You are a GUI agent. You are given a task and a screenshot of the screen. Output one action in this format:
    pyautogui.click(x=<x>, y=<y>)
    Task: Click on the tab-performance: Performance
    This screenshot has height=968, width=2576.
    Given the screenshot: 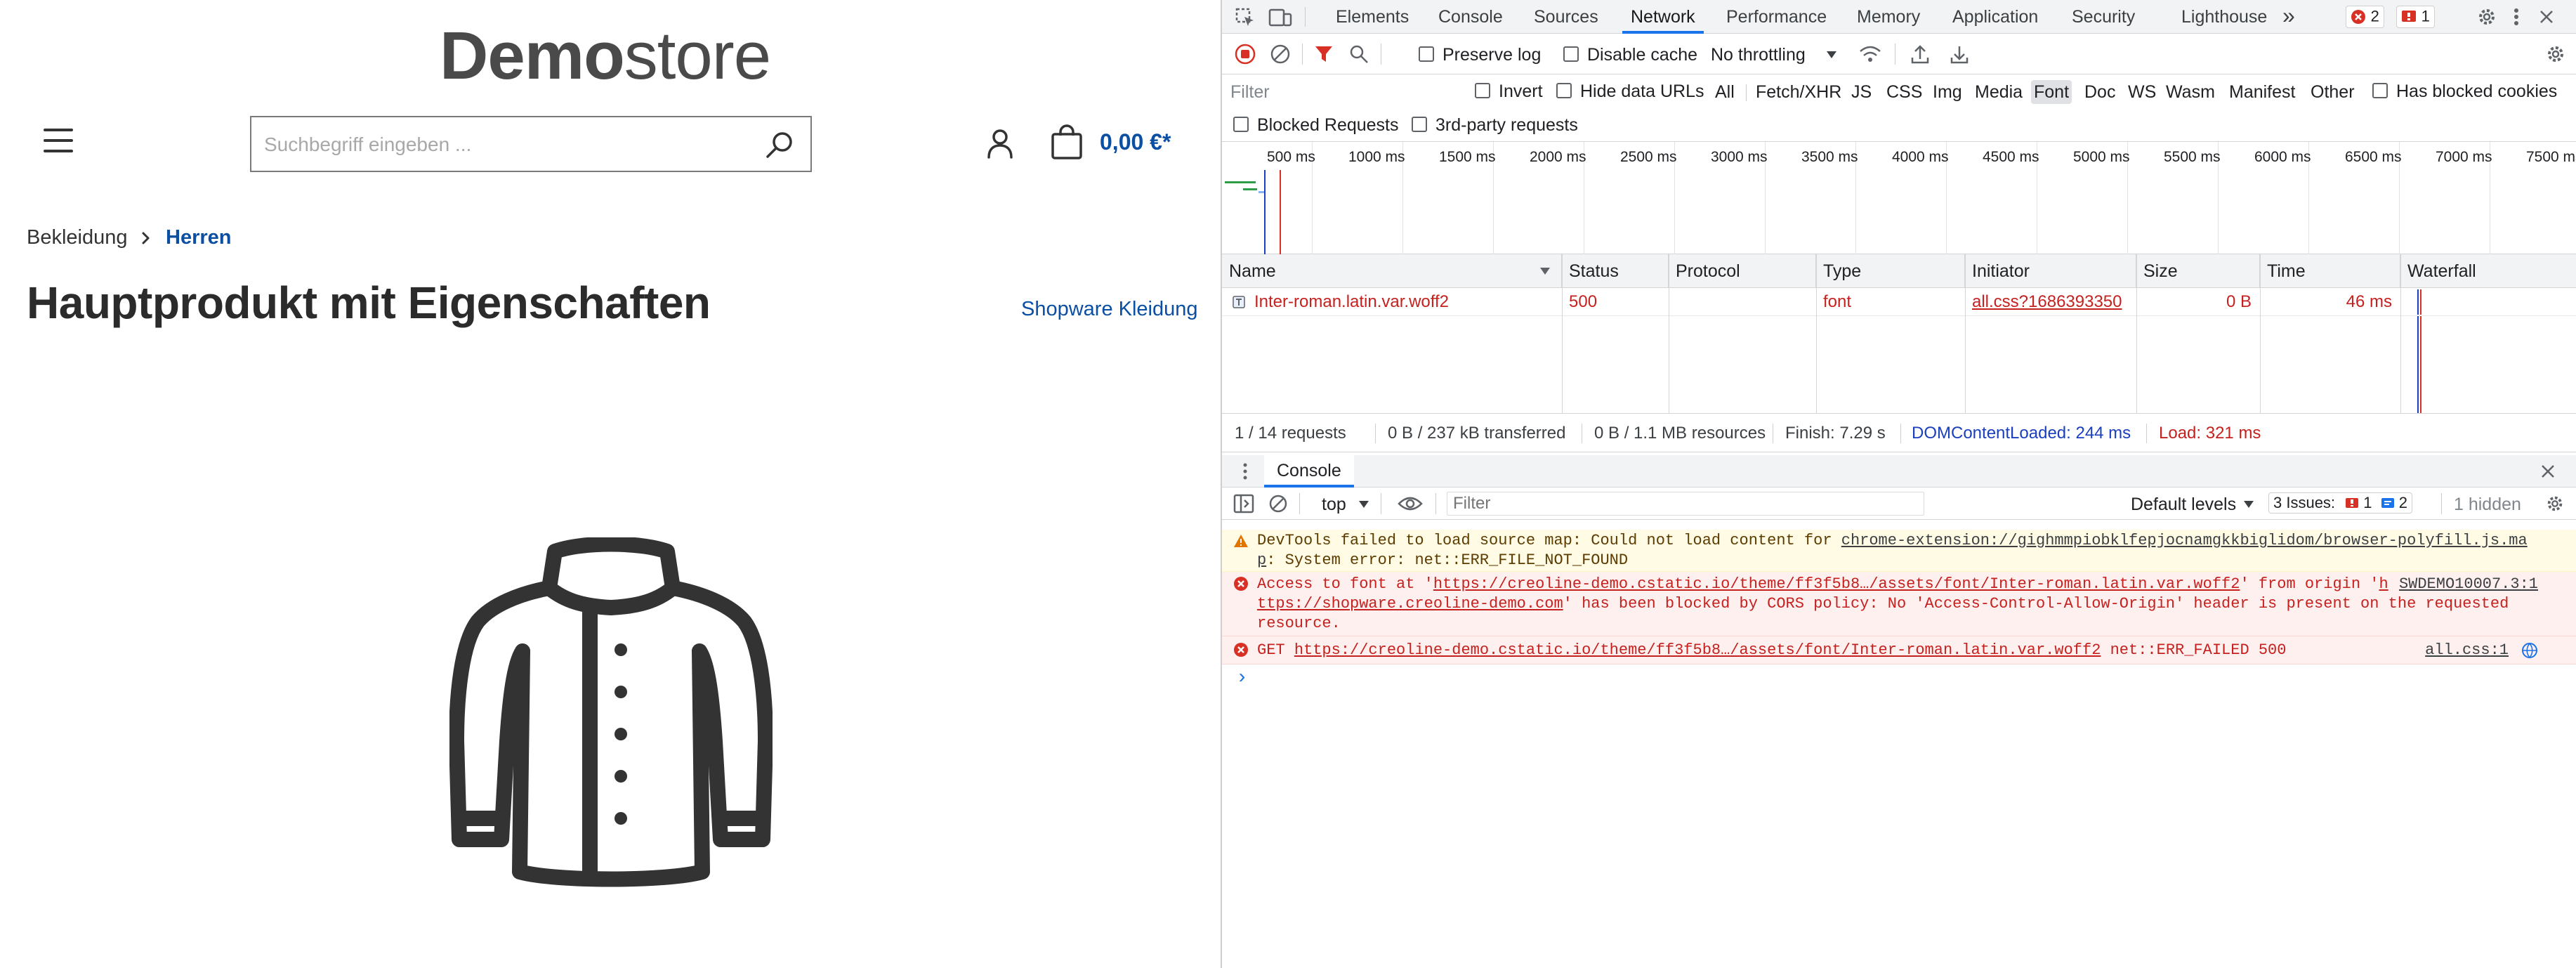 What is the action you would take?
    pyautogui.click(x=1776, y=17)
    